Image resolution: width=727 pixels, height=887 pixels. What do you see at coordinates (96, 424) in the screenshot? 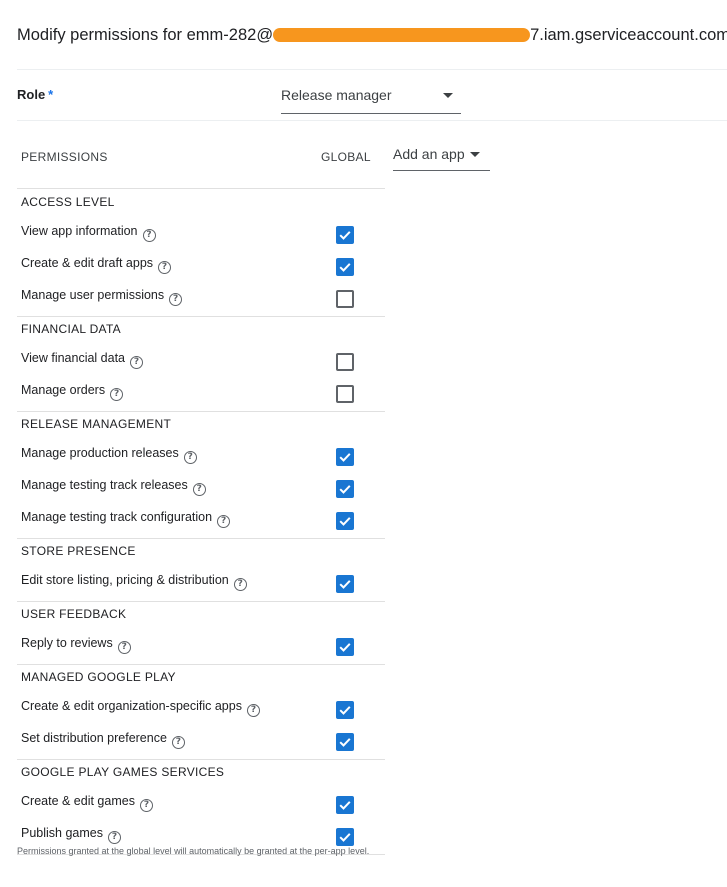
I see `section-header: RELEASE MANAGEMENT` at bounding box center [96, 424].